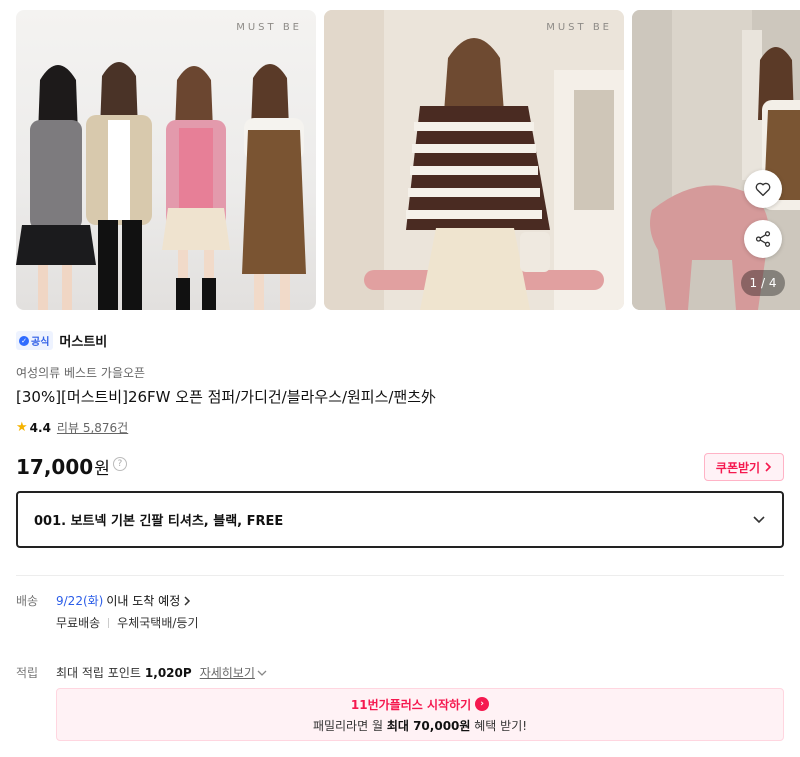  I want to click on delivery-carrier: 우체국택배/등기, so click(158, 623).